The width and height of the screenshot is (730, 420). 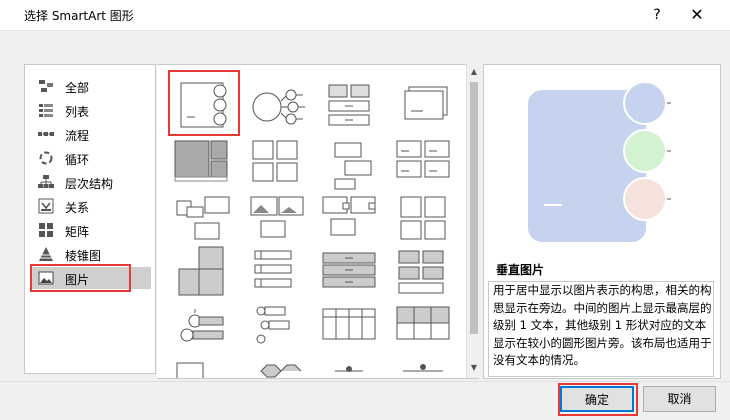 What do you see at coordinates (206, 222) in the screenshot?
I see `layout-thumbnail-bending-pictures` at bounding box center [206, 222].